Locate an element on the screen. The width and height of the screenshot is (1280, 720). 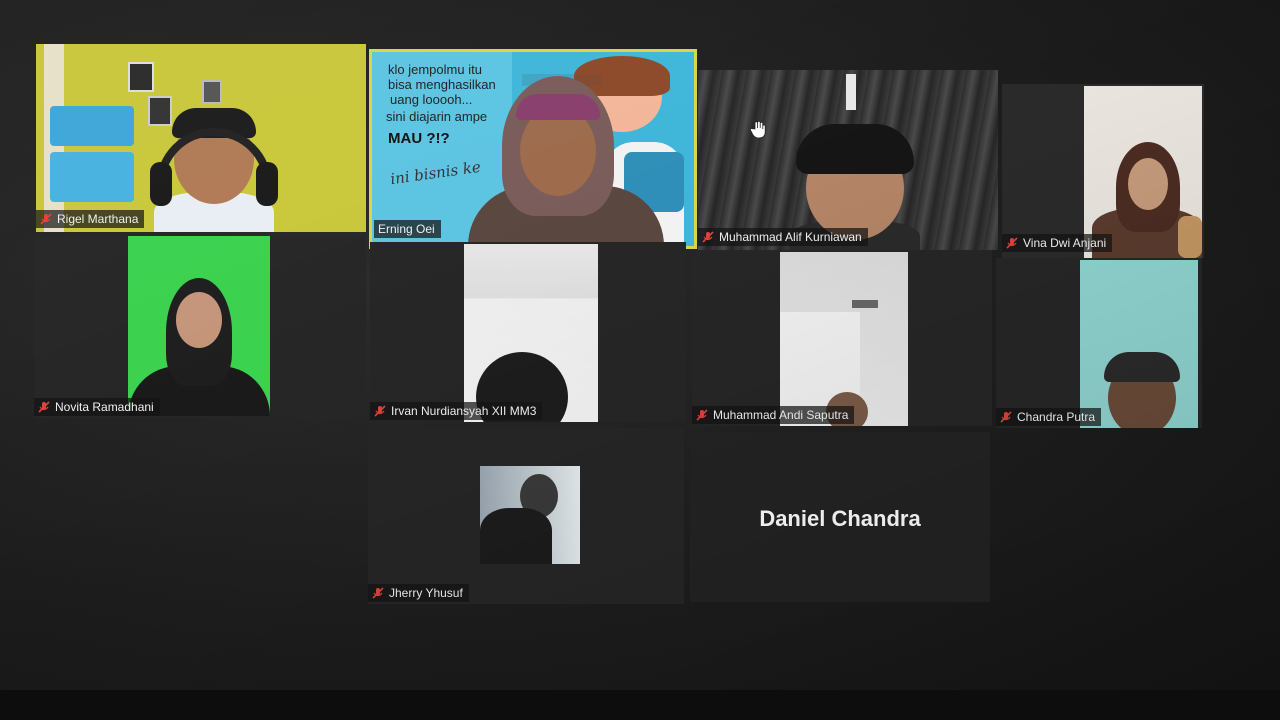
participant-tile-alif: Muhammad Alif Kurniawan is located at coordinates (848, 160).